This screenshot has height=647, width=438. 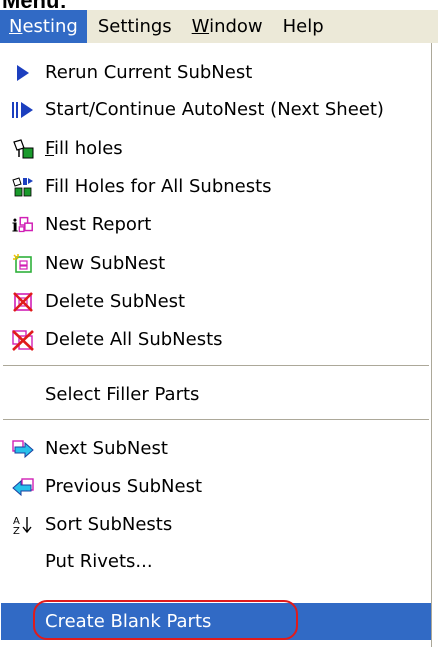 What do you see at coordinates (109, 524) in the screenshot?
I see `menu-item-label: Sort SubNests` at bounding box center [109, 524].